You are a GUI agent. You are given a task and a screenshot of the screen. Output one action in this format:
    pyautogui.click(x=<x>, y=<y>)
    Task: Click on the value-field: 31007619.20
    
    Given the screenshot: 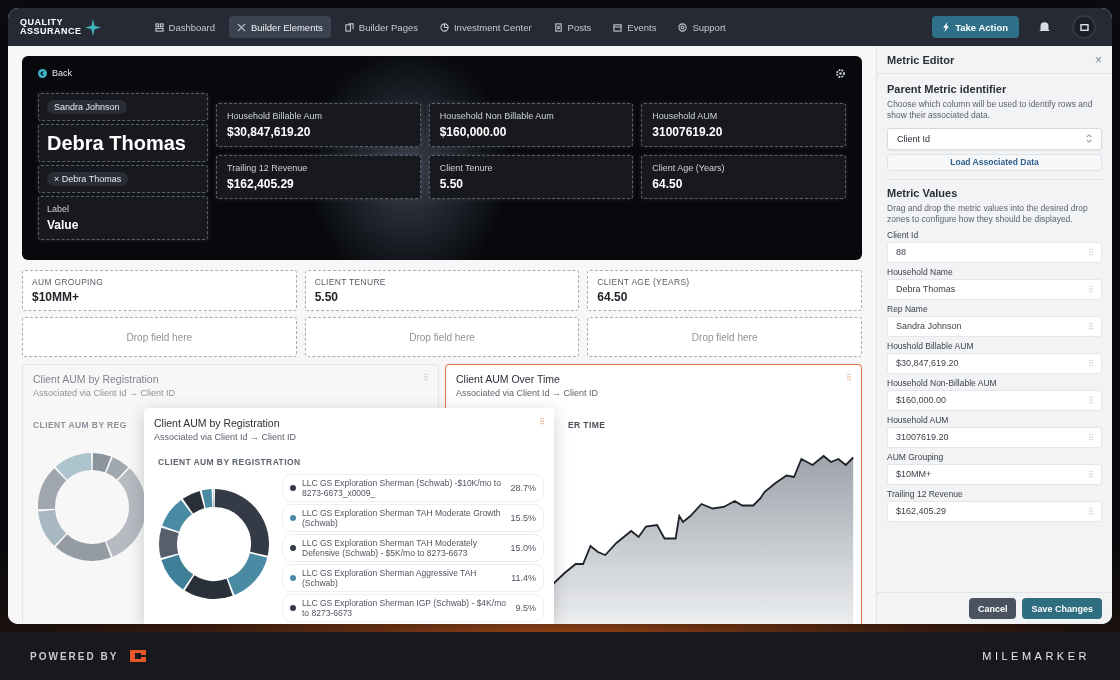 What is the action you would take?
    pyautogui.click(x=994, y=437)
    